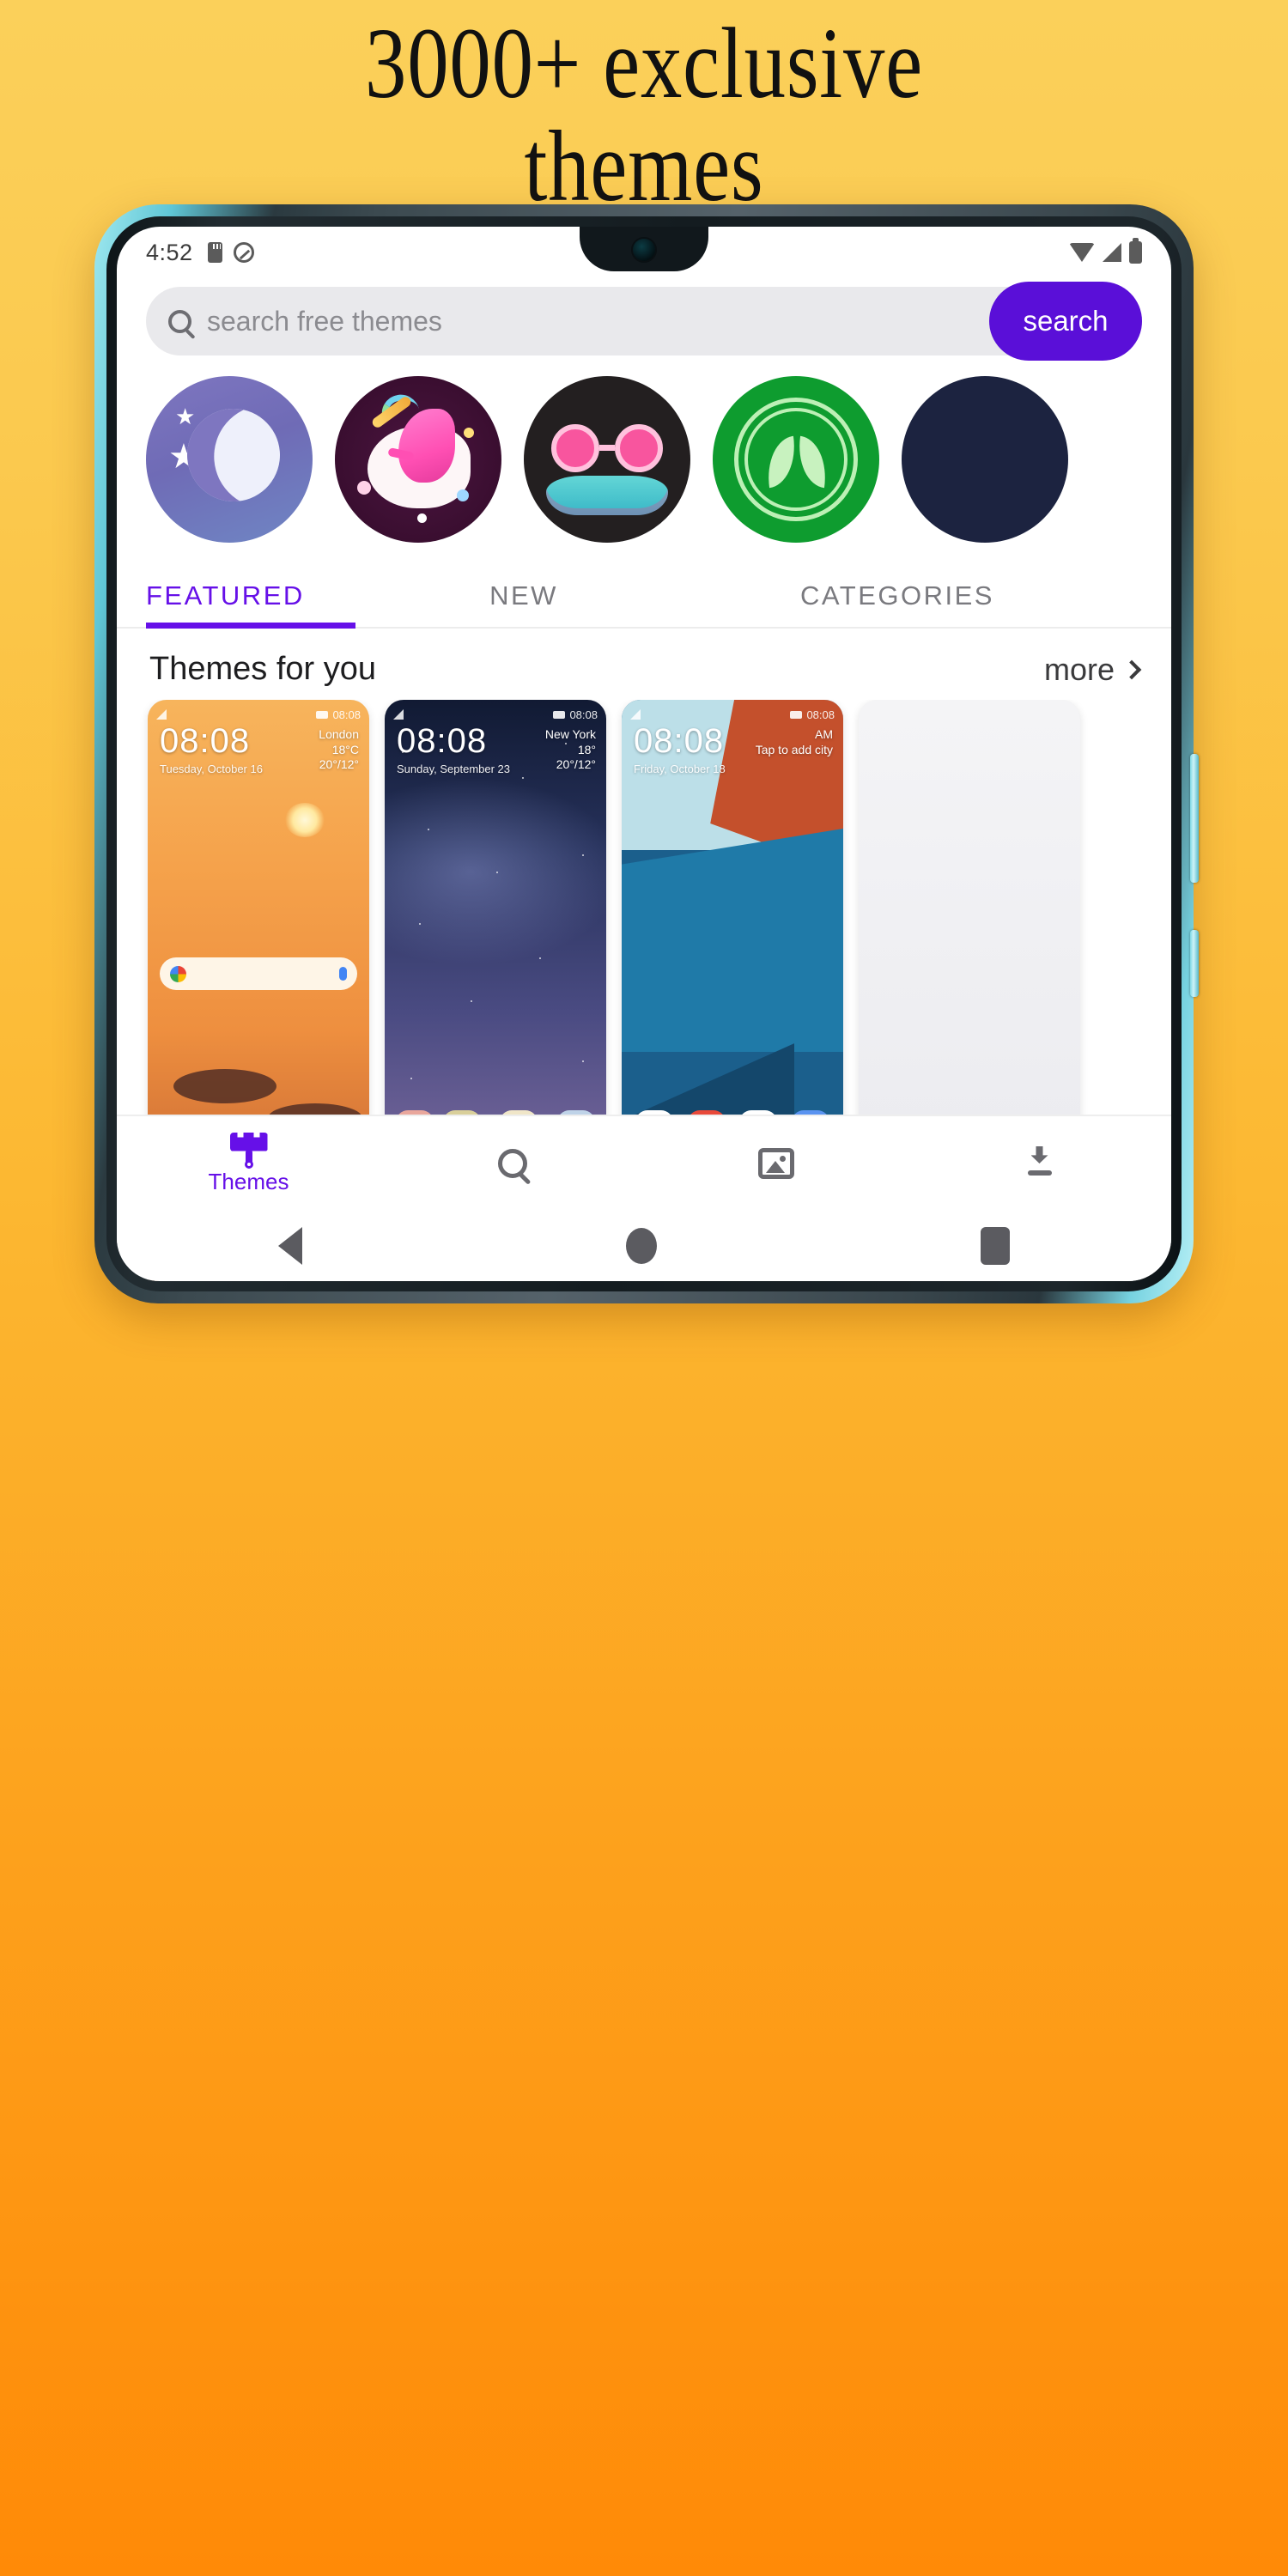  What do you see at coordinates (897, 594) in the screenshot?
I see `tab-categories: CATEGORIES` at bounding box center [897, 594].